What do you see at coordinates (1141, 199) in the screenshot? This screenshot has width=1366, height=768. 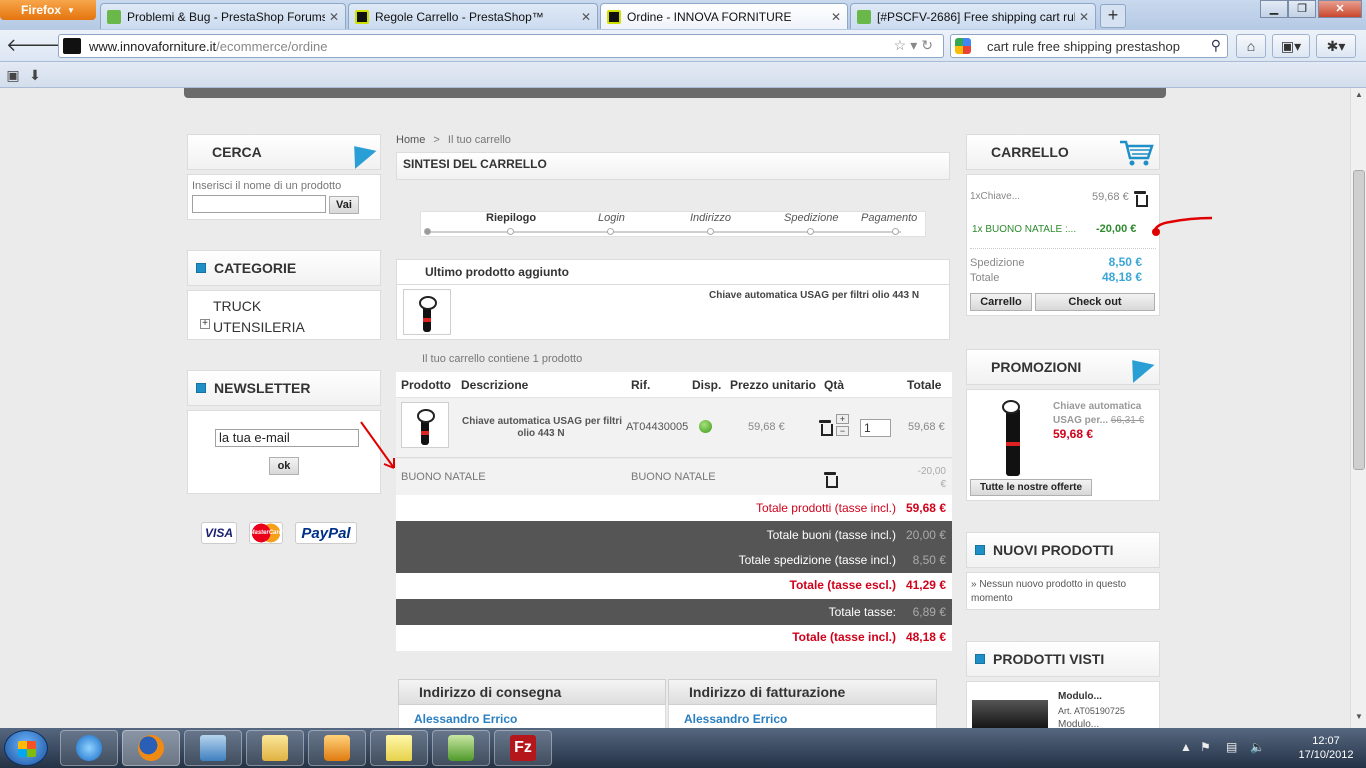 I see `cart-item-trash-icon` at bounding box center [1141, 199].